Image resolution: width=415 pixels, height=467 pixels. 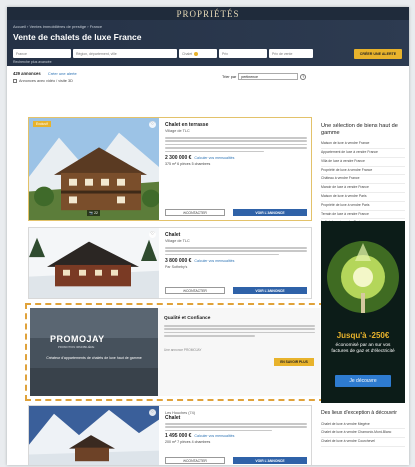 I want to click on sidebar2-link: Chalet de luxe à vendre Megève, so click(x=363, y=425).